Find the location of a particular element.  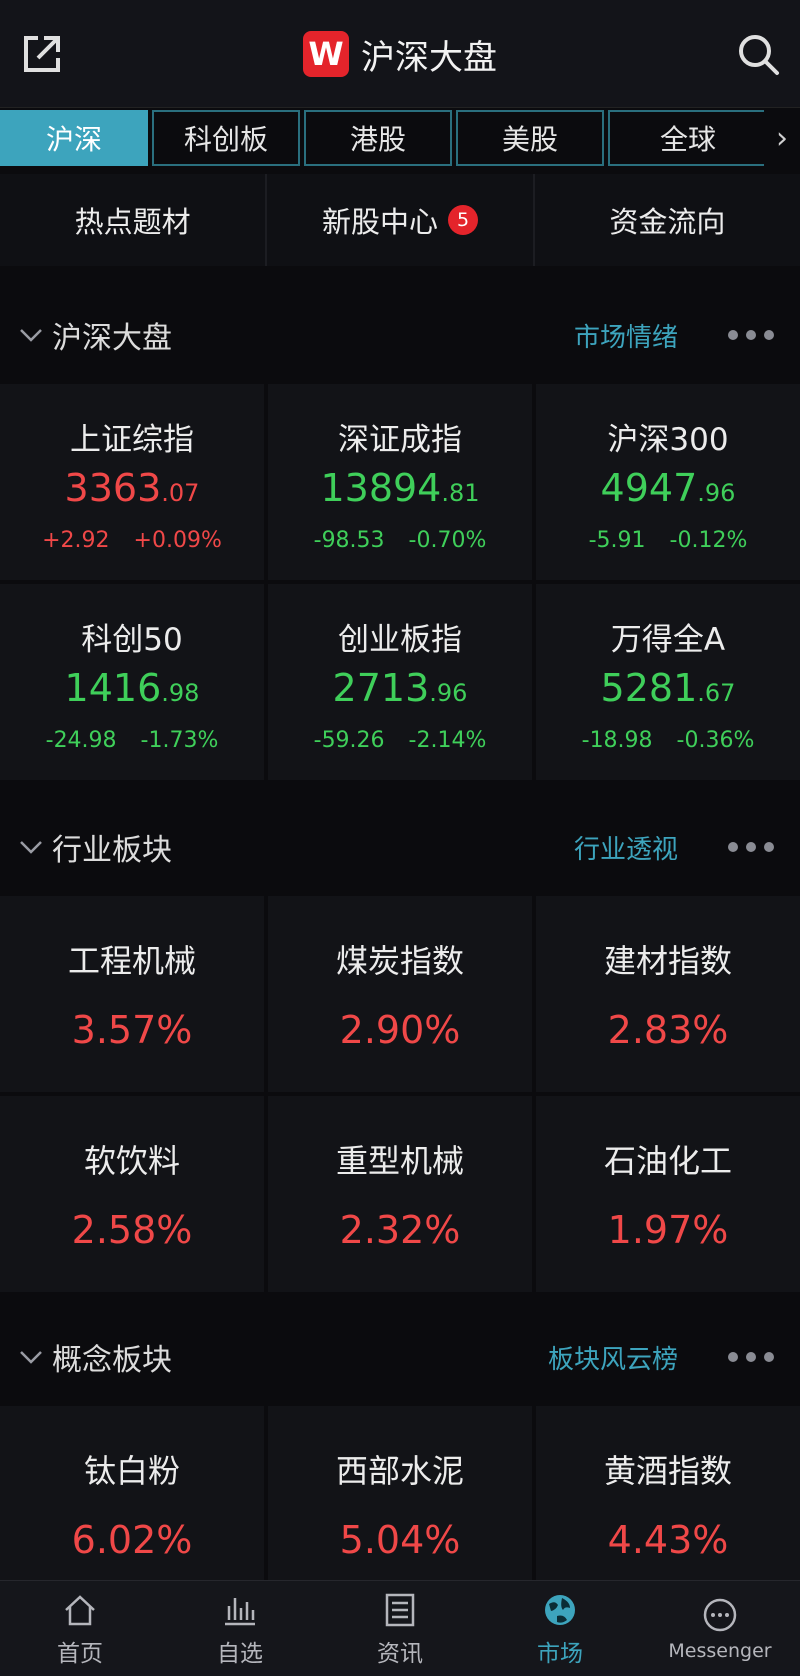

sector-card: 黄酒指数 4.43% is located at coordinates (668, 1504).